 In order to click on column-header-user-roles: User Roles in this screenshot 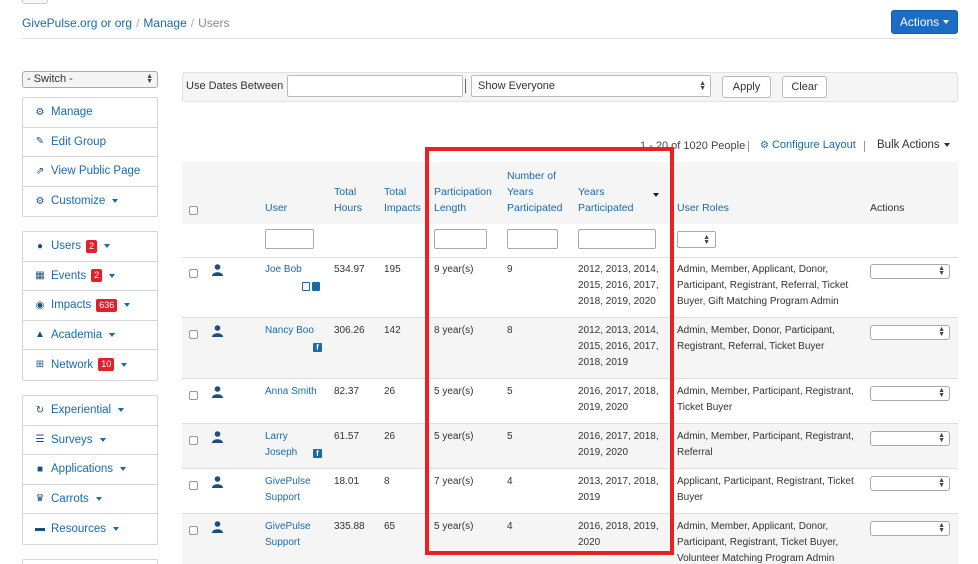, I will do `click(703, 208)`.